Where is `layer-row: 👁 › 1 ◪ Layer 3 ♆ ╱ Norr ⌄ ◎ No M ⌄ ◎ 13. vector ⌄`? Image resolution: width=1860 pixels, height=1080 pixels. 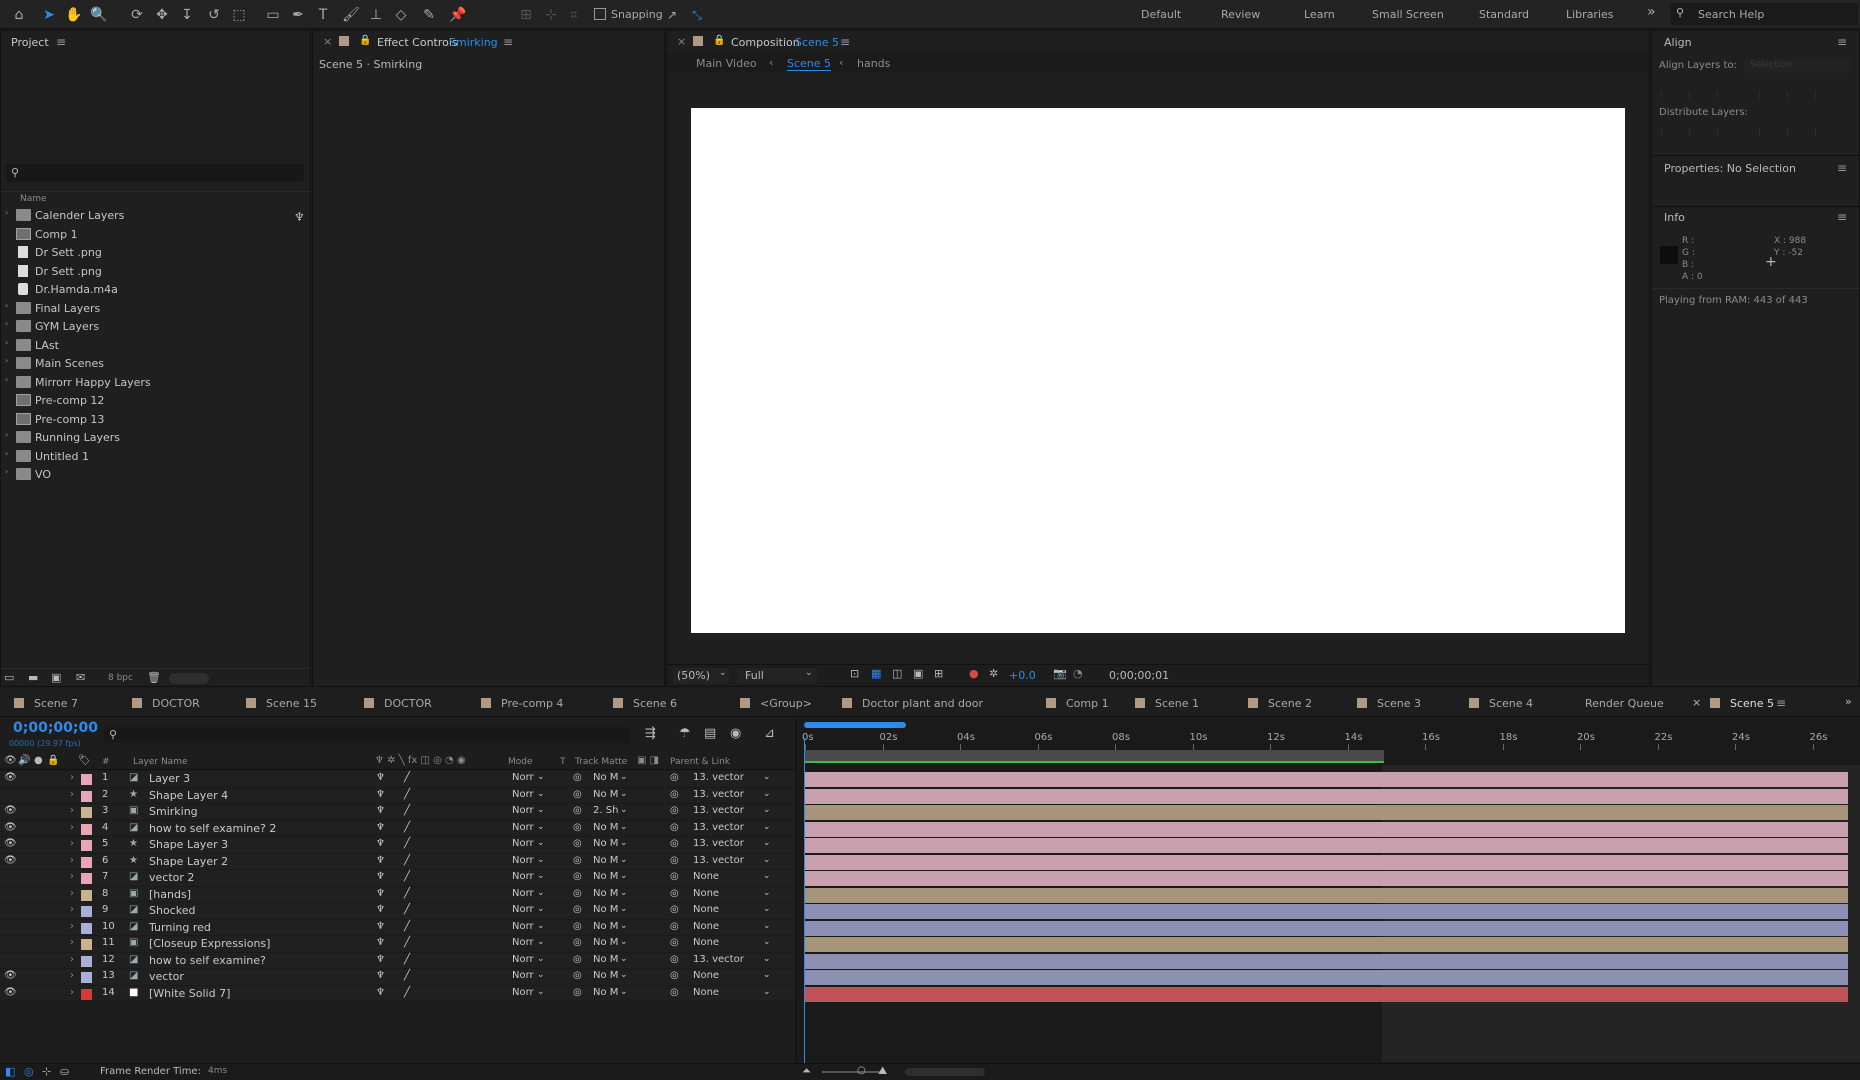
layer-row: 👁 › 1 ◪ Layer 3 ♆ ╱ Norr ⌄ ◎ No M ⌄ ◎ 13. vector ⌄ is located at coordinates (397, 779).